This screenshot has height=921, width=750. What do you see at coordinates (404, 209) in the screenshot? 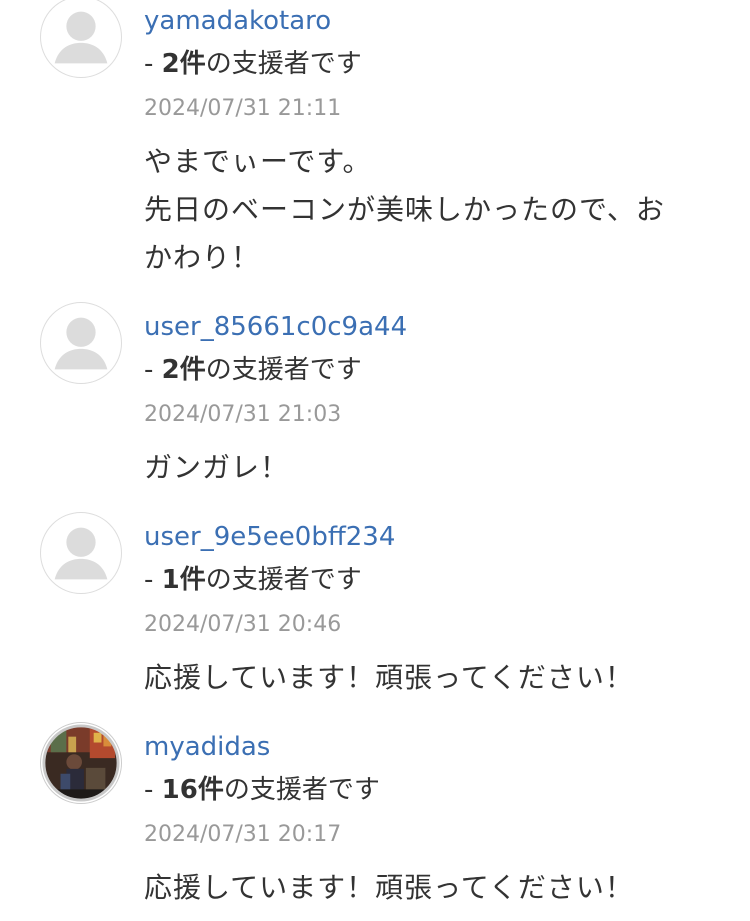
I see `comment-body-line: 先日のベーコンが美味しかったので、お` at bounding box center [404, 209].